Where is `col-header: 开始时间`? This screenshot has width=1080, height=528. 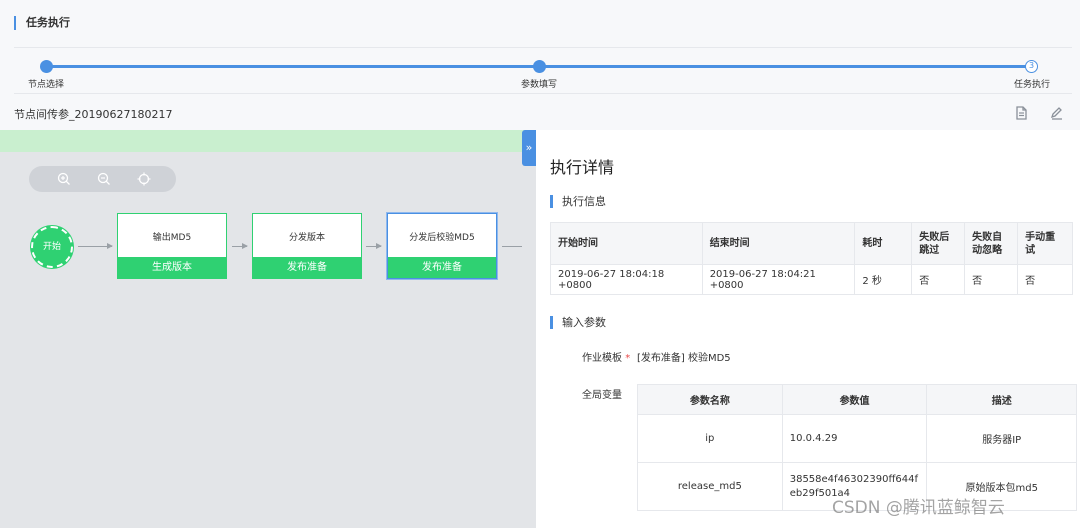 col-header: 开始时间 is located at coordinates (626, 243).